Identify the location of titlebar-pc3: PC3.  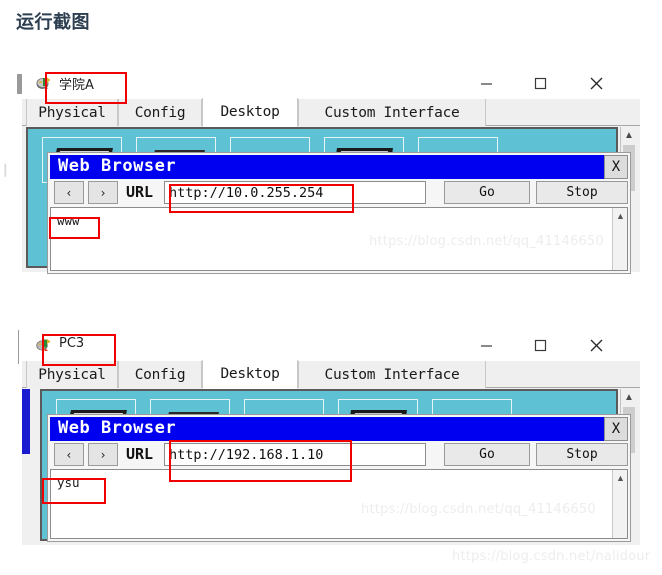
(331, 345).